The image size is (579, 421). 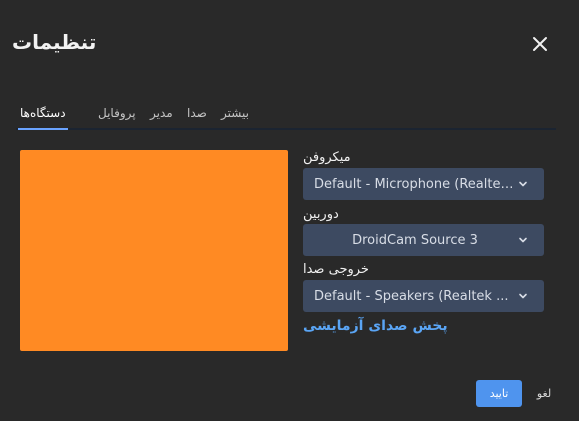 What do you see at coordinates (286, 115) in the screenshot?
I see `settings-tabs: دستگاه‌ها پروفایل مدیر صدا بیشتر` at bounding box center [286, 115].